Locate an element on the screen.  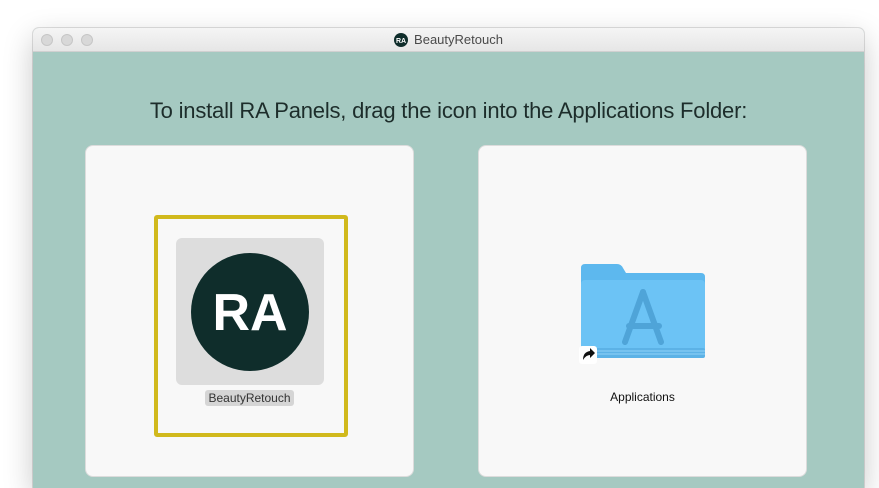
app-label: BeautyRetouch is located at coordinates (249, 398).